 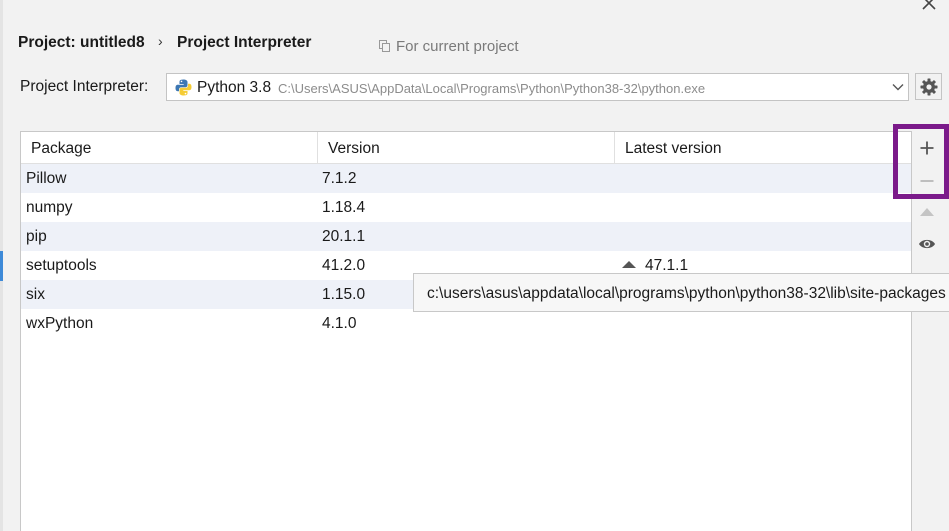 I want to click on package-name: pip, so click(x=36, y=236).